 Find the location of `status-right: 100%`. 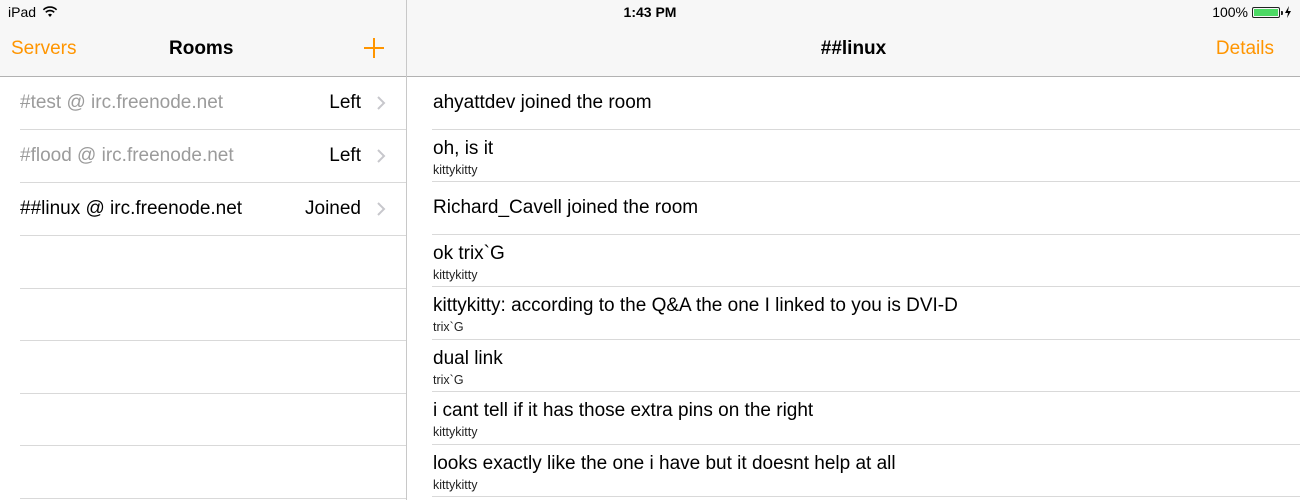

status-right: 100% is located at coordinates (1252, 12).